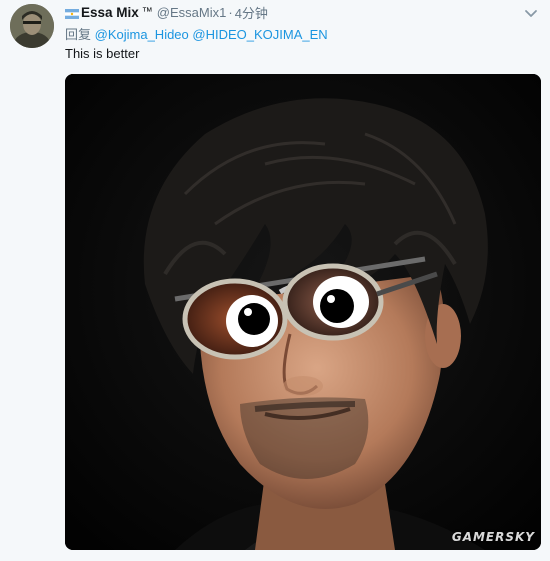 Image resolution: width=550 pixels, height=561 pixels. I want to click on avatar-image, so click(32, 26).